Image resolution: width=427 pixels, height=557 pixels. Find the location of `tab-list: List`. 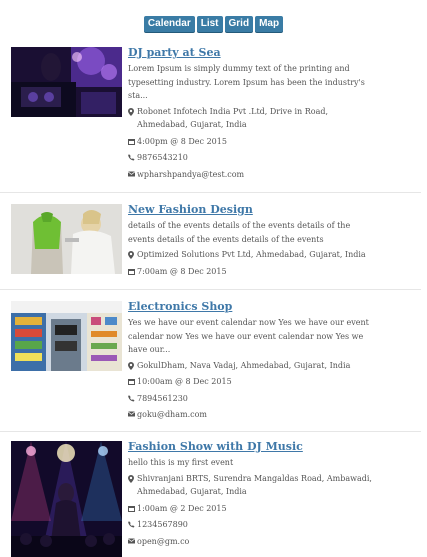

tab-list: List is located at coordinates (209, 24).